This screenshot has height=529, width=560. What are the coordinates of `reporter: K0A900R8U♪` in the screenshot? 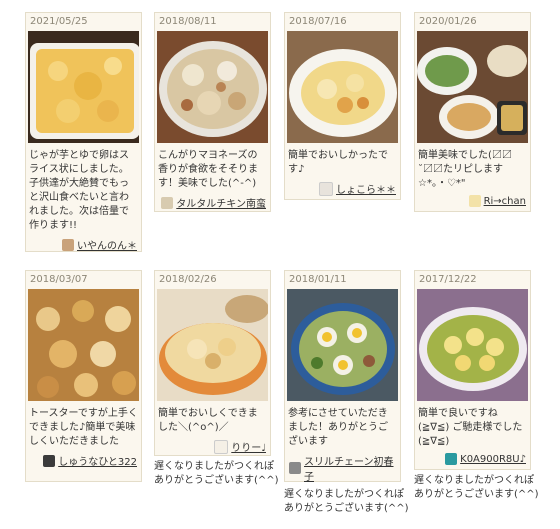 It's located at (472, 460).